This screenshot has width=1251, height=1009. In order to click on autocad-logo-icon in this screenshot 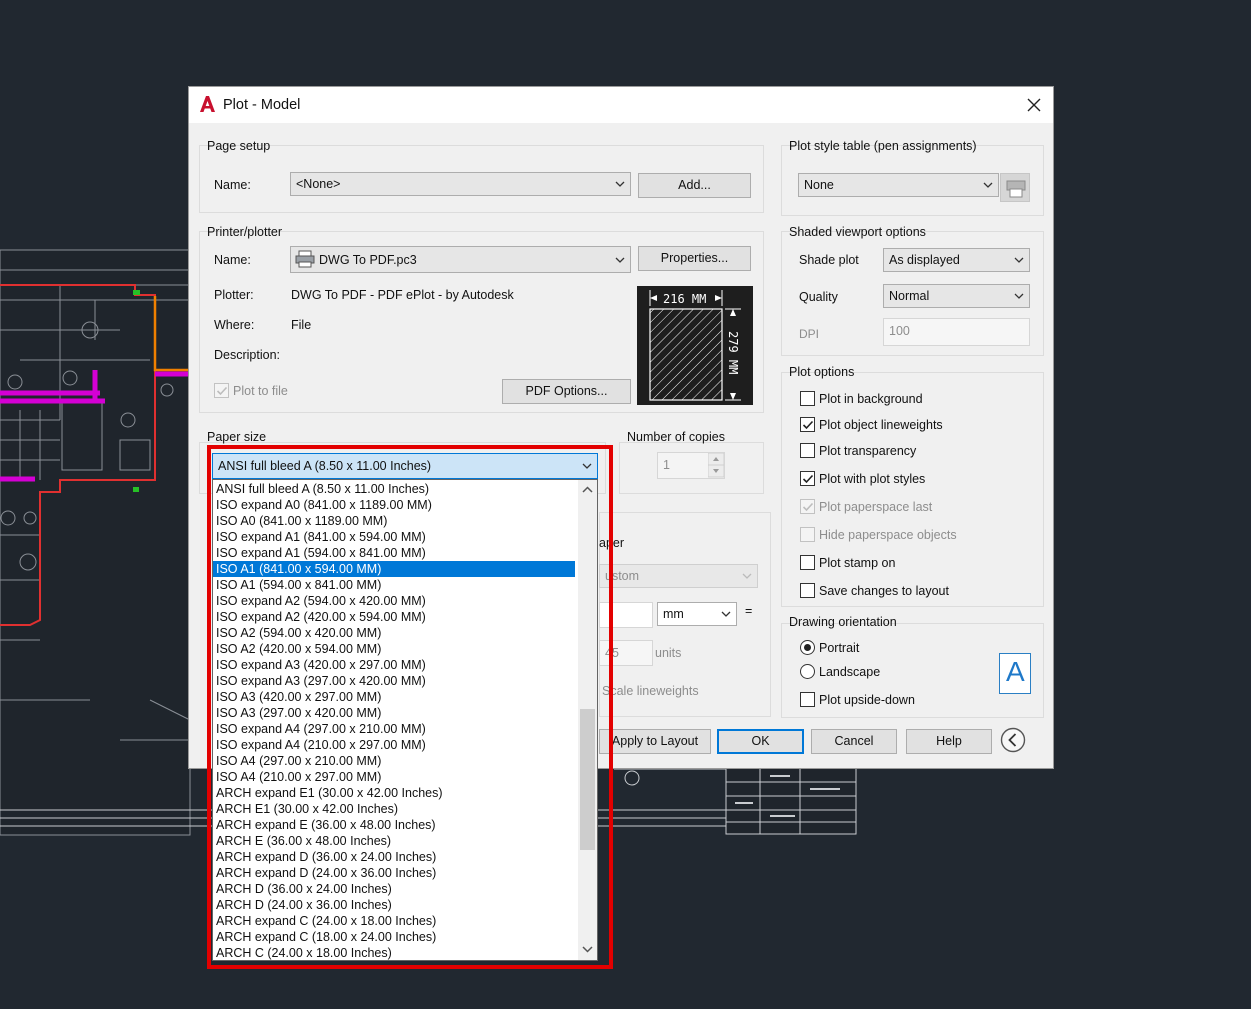, I will do `click(207, 104)`.